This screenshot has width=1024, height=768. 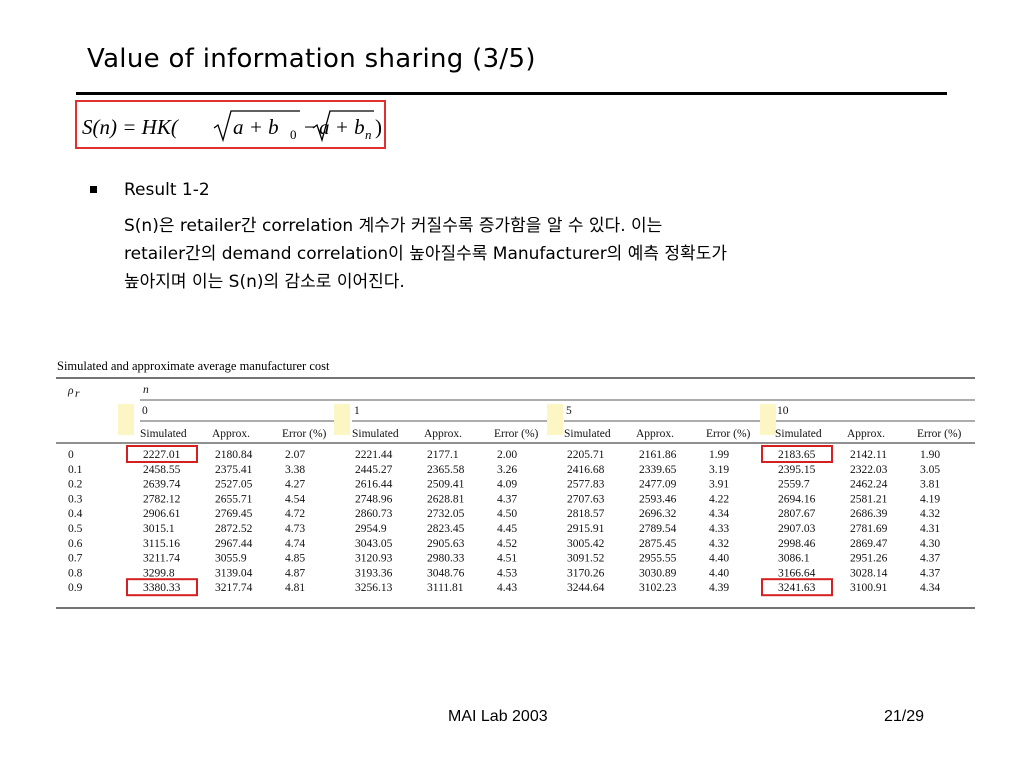 What do you see at coordinates (658, 499) in the screenshot?
I see `table-cell: 2593.46` at bounding box center [658, 499].